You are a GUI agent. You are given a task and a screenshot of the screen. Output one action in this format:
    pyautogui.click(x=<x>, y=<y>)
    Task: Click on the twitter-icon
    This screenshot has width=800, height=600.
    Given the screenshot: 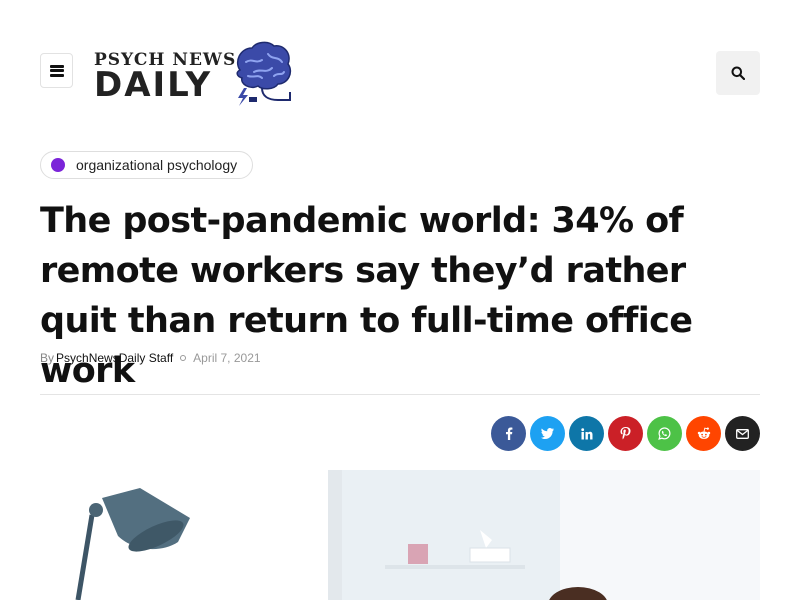 What is the action you would take?
    pyautogui.click(x=547, y=433)
    